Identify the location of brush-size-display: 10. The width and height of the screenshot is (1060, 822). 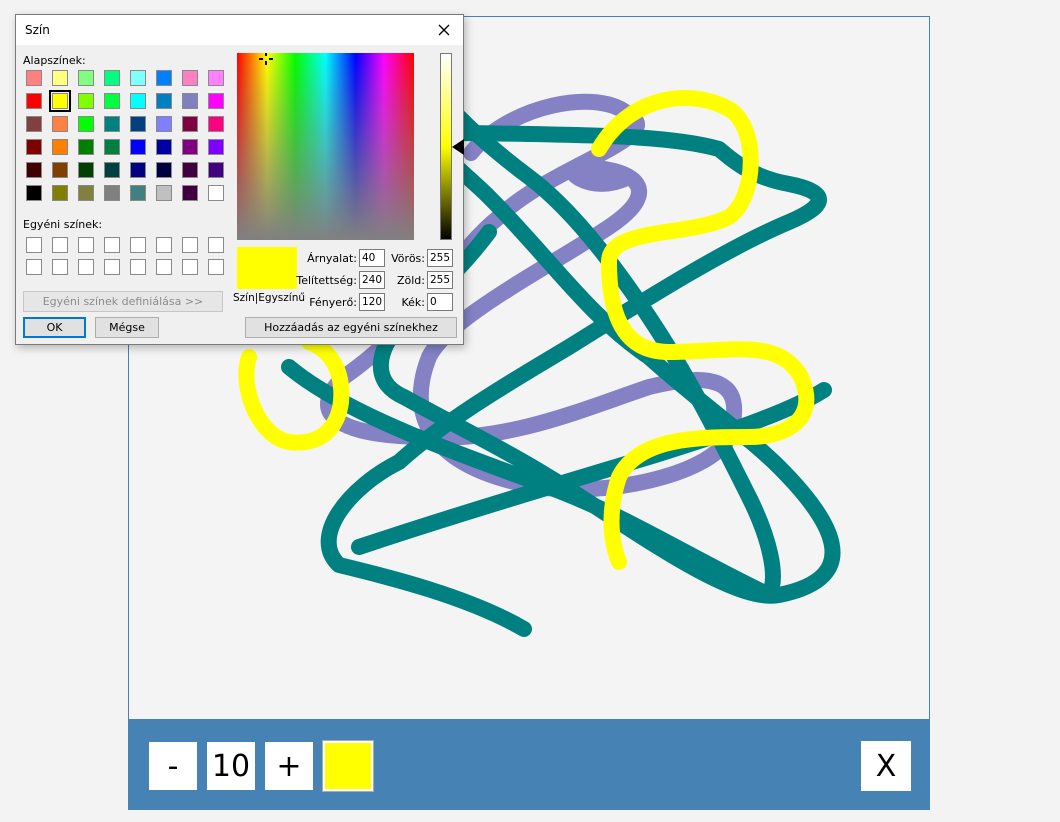
(231, 766).